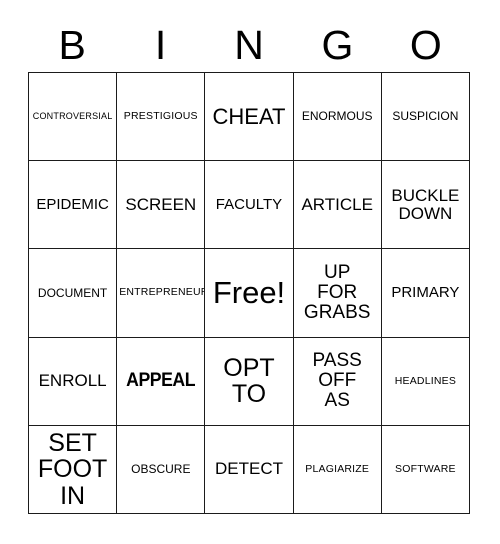 The image size is (500, 544). I want to click on bingo-cell-label: DOCUMENT, so click(72, 292).